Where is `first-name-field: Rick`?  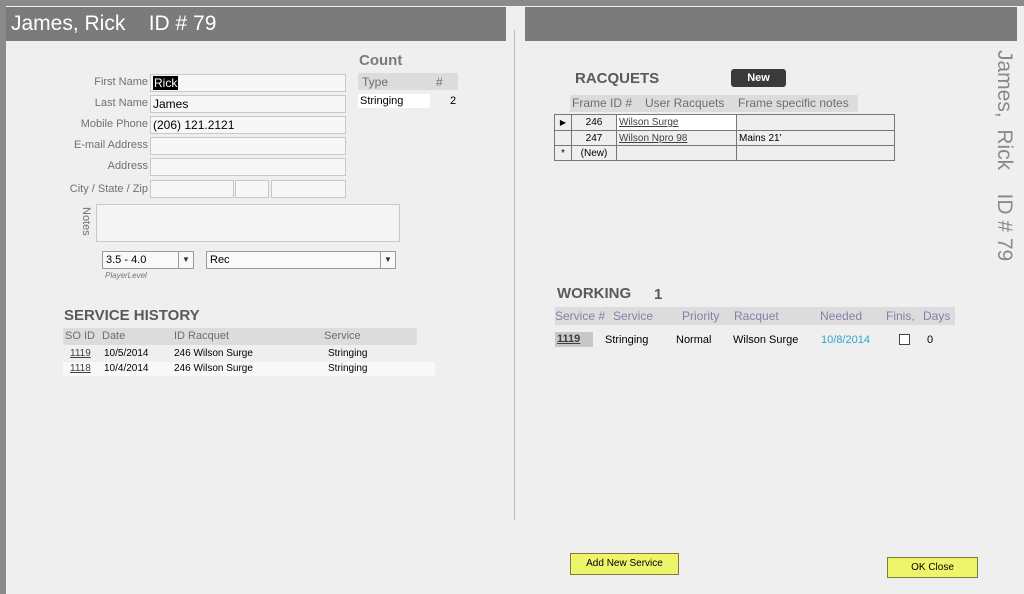 first-name-field: Rick is located at coordinates (248, 83).